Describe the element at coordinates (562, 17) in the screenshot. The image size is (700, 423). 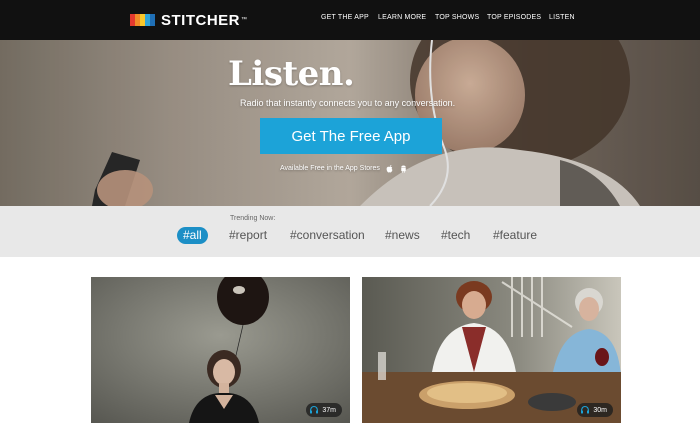
I see `nav-listen: LISTEN` at that location.